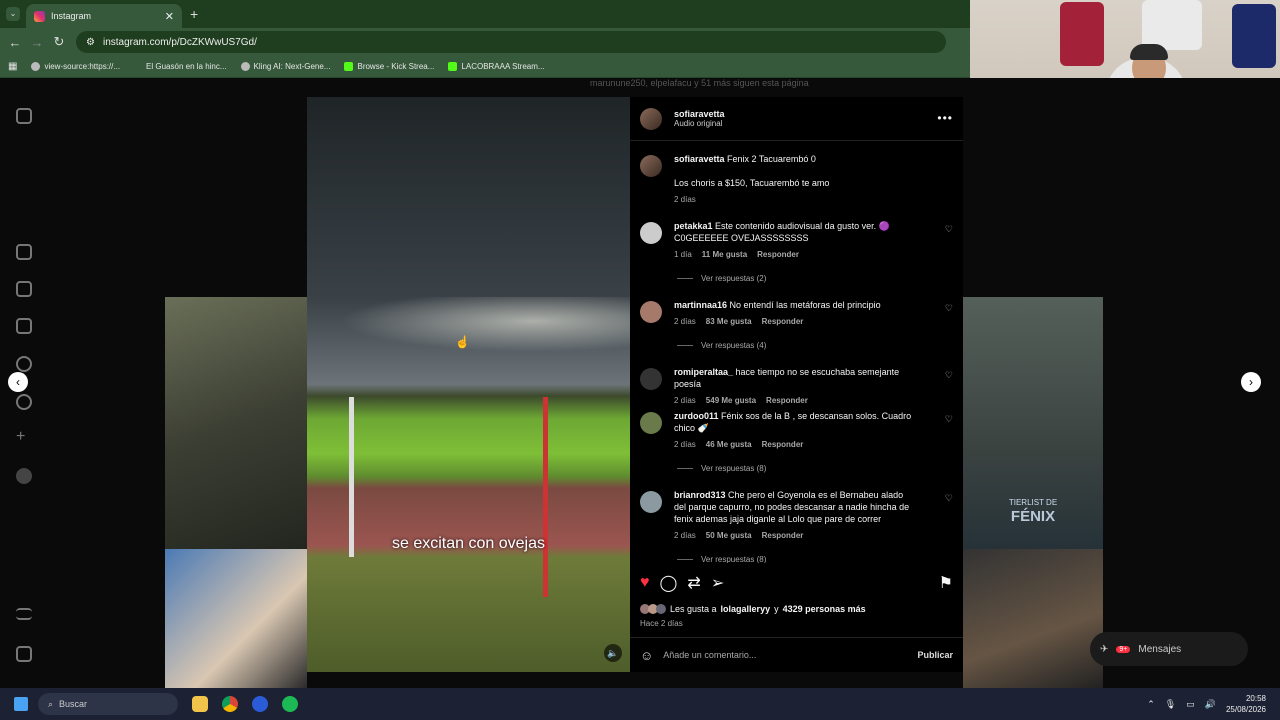 This screenshot has height=720, width=1280. What do you see at coordinates (661, 623) in the screenshot?
I see `post-time: Hace 2 días` at bounding box center [661, 623].